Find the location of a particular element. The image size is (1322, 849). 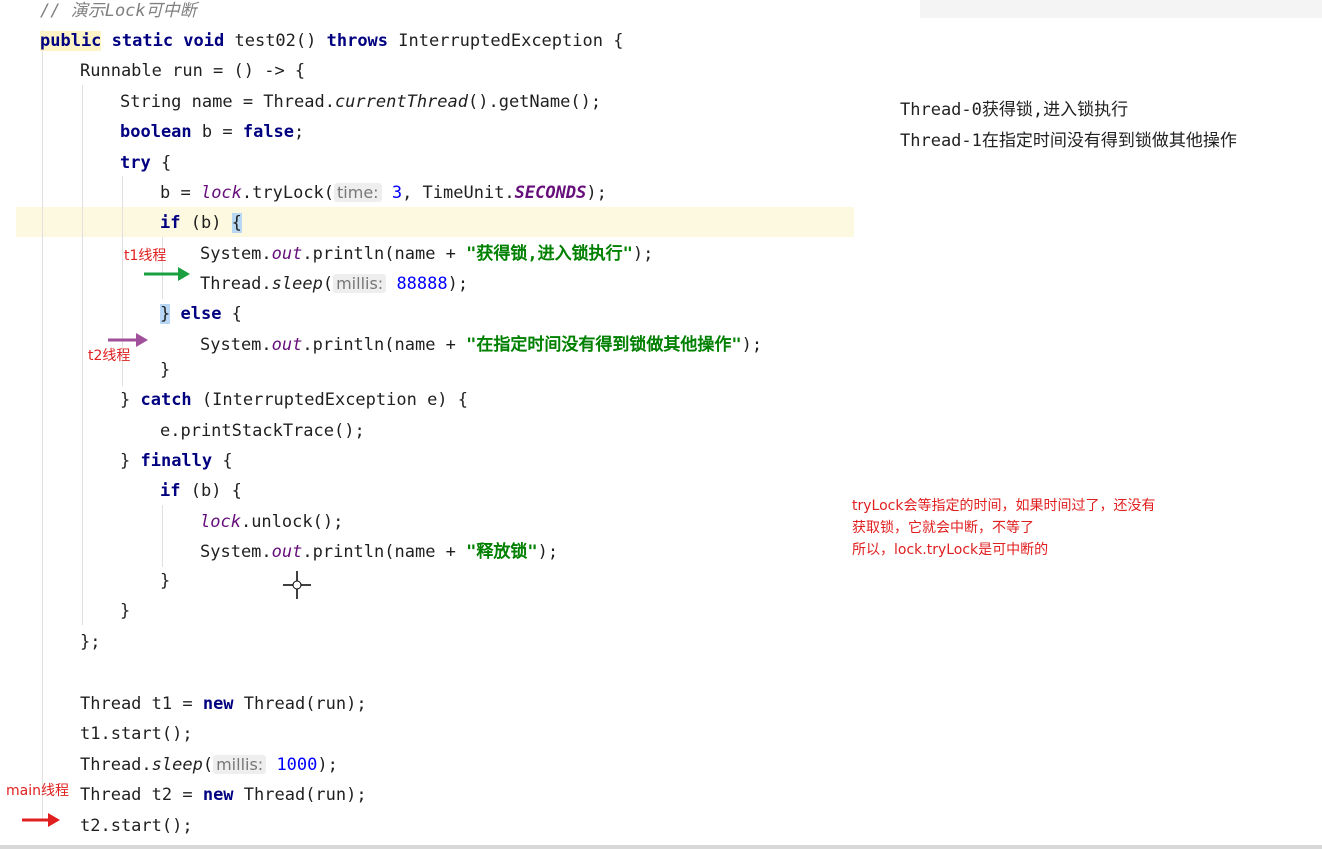

print-stack-trace-line: e.printStackTrace(); is located at coordinates (262, 431).